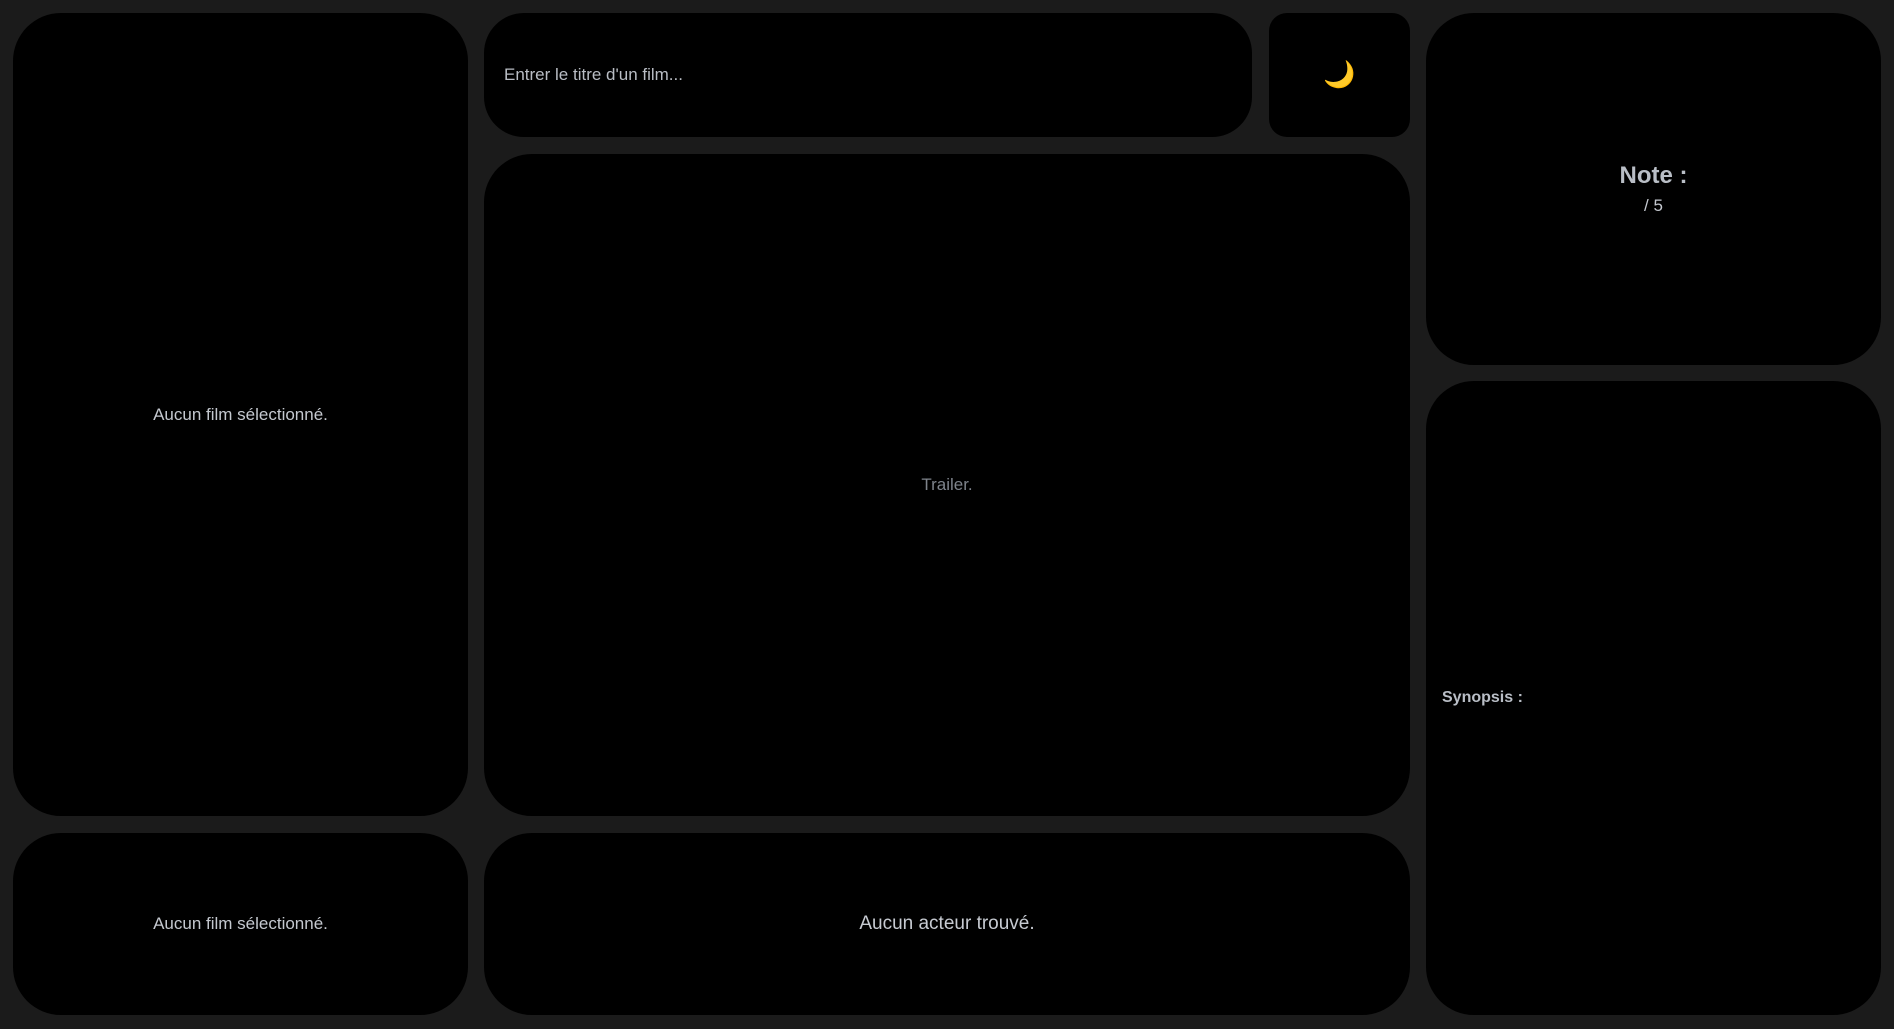 The image size is (1894, 1029). I want to click on poster-empty-text: Aucun film sélectionné., so click(240, 414).